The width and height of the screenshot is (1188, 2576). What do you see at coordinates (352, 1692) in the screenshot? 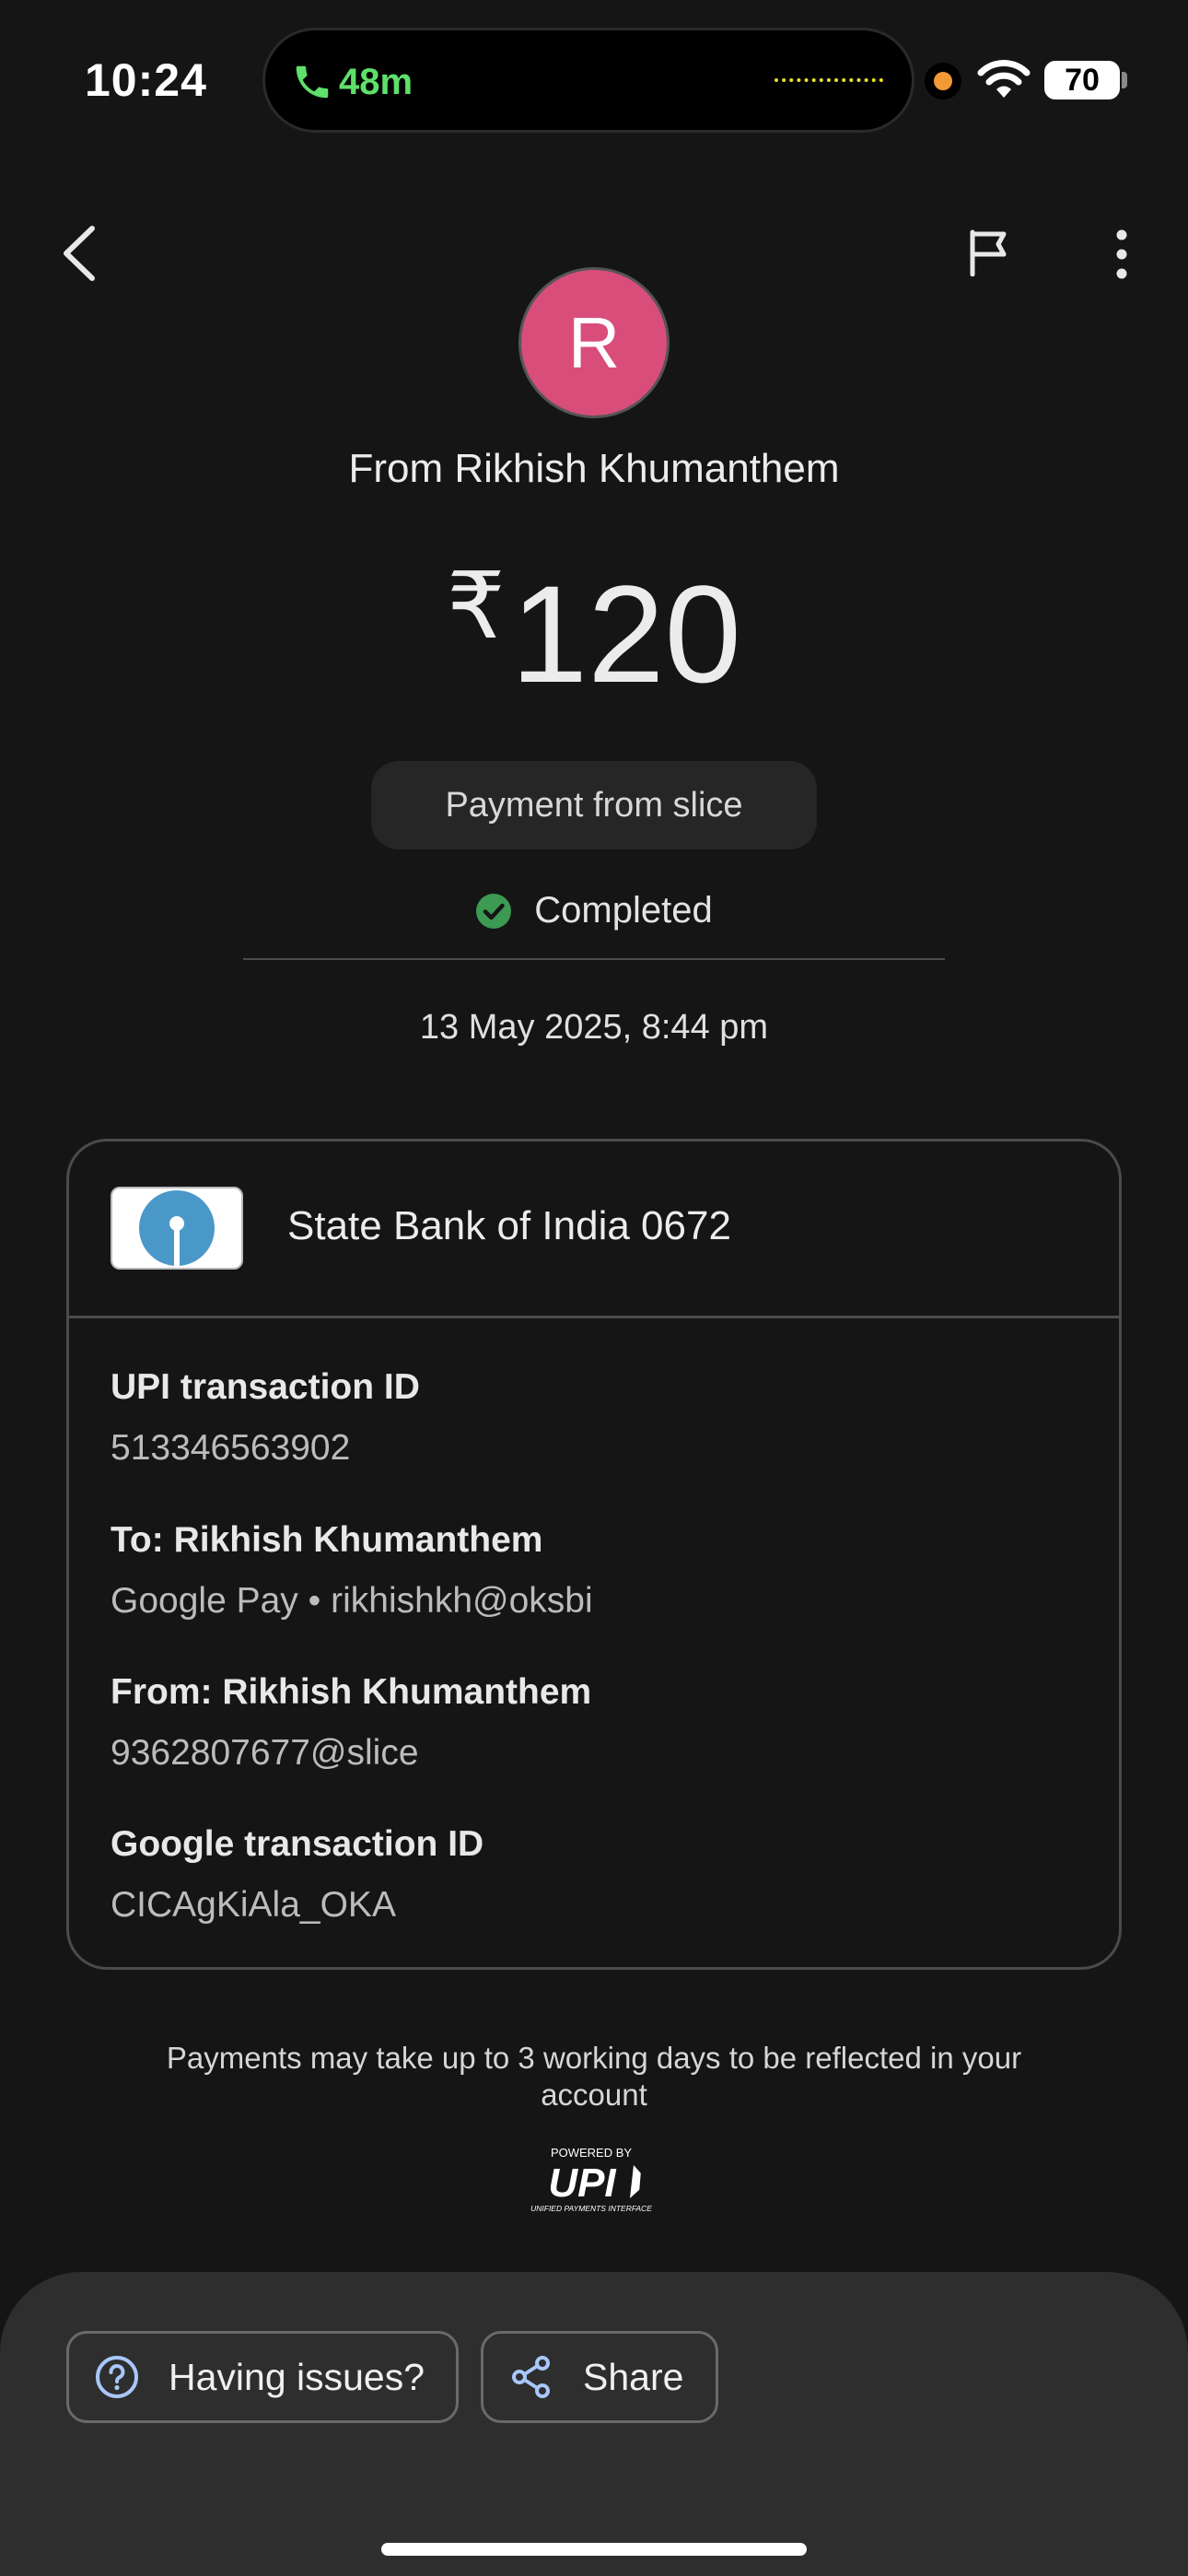
I see `from-label: From: Rikhish Khumanthem` at bounding box center [352, 1692].